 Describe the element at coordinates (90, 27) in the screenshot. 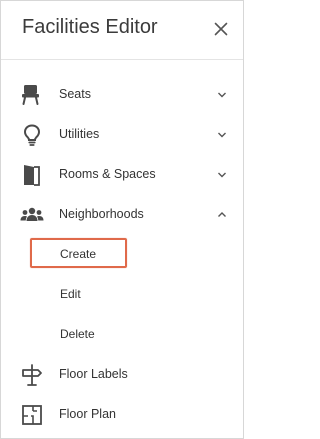

I see `panel-title: Facilities Editor` at that location.